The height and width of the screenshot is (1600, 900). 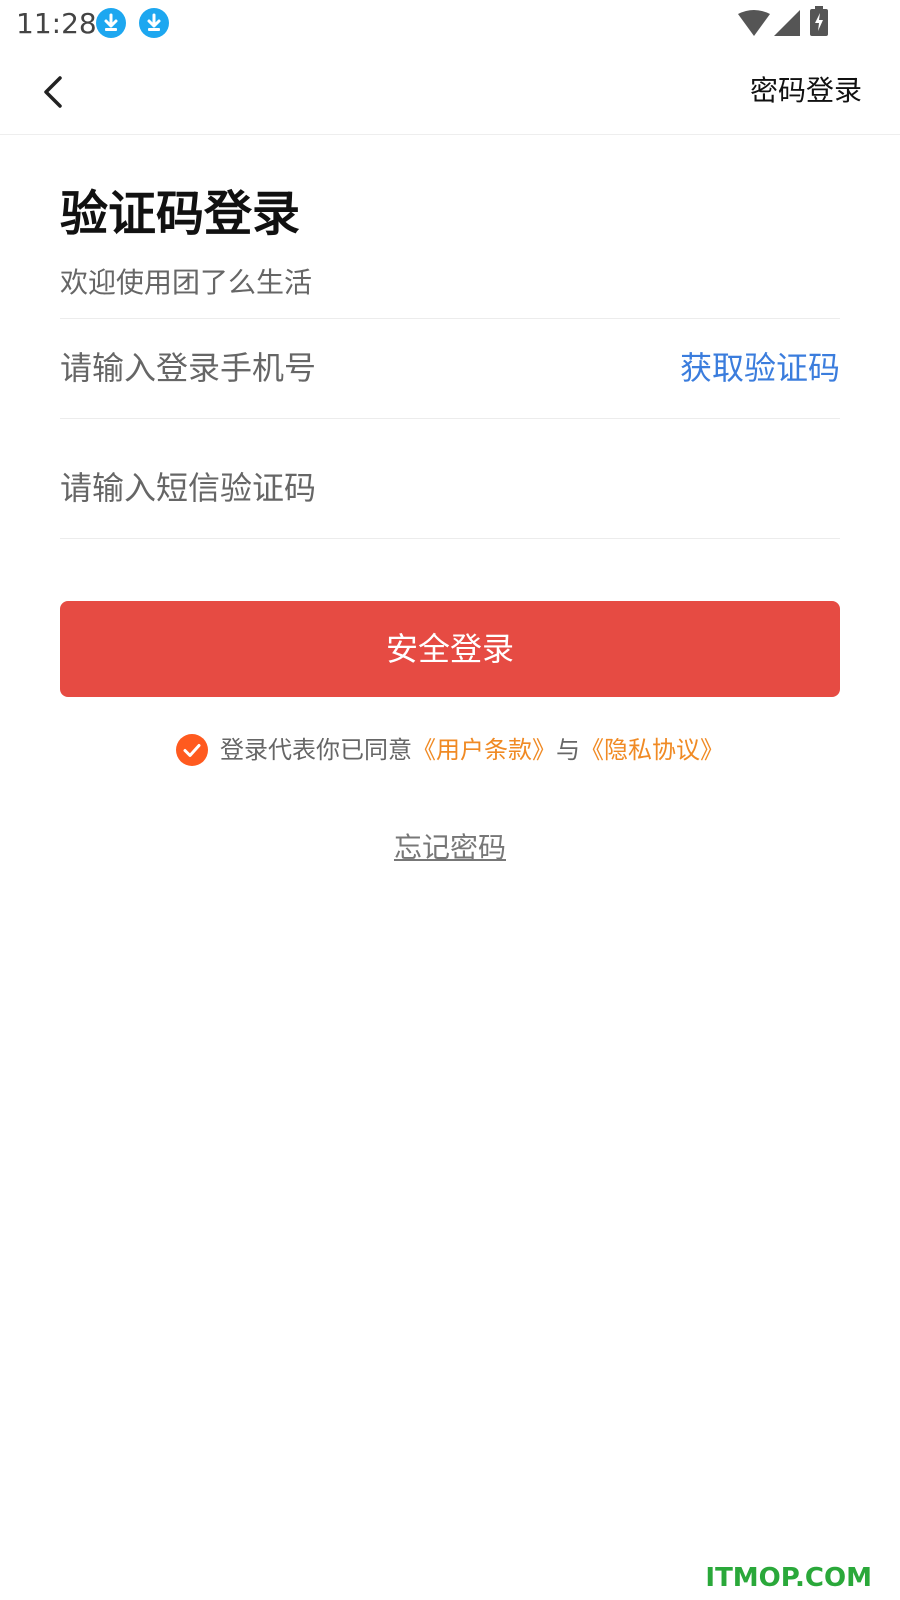 What do you see at coordinates (186, 282) in the screenshot?
I see `welcome-subtitle: 欢迎使用团了么生活` at bounding box center [186, 282].